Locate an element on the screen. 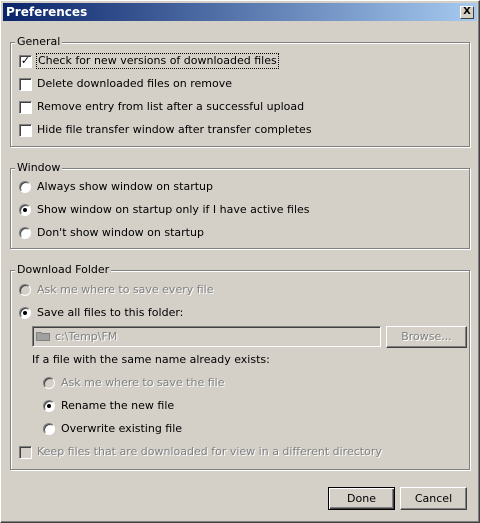 This screenshot has width=480, height=523. ask-save-file-label: Ask me where to save the file is located at coordinates (142, 383).